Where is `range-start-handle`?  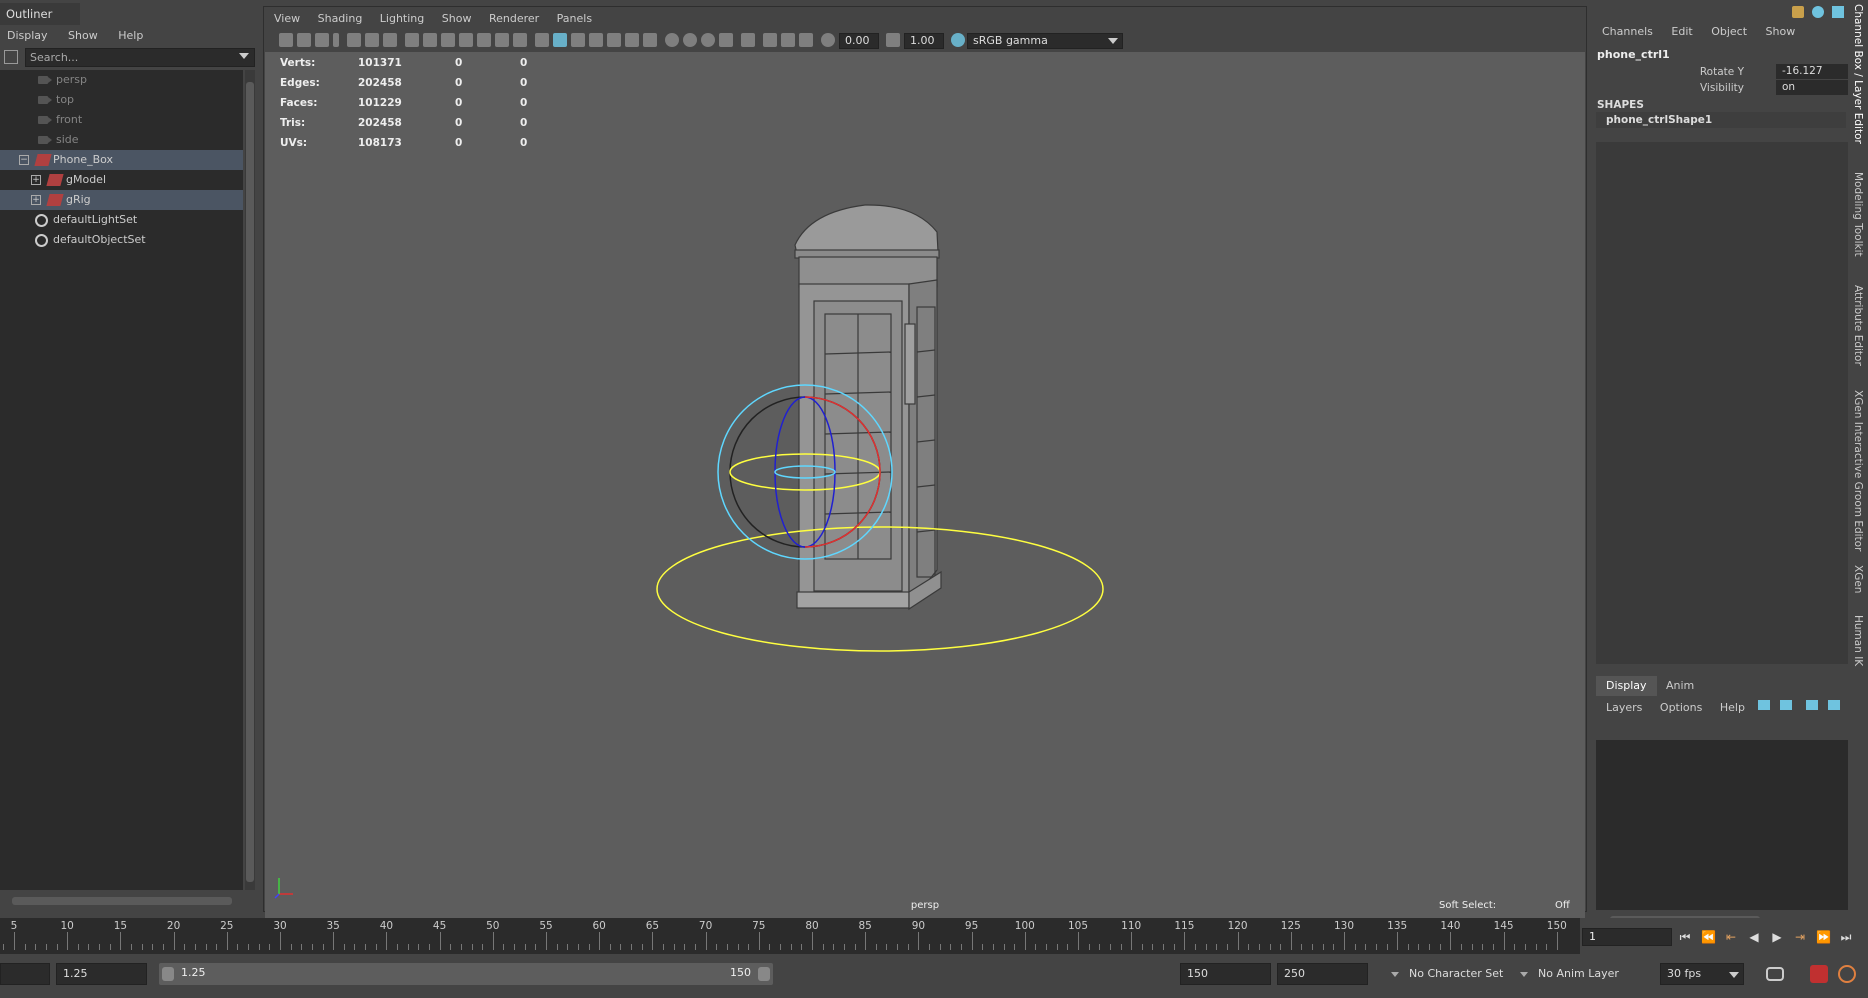 range-start-handle is located at coordinates (168, 974).